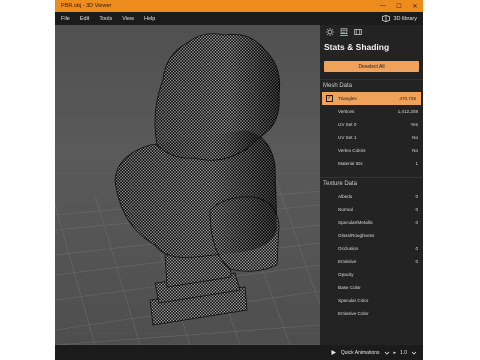  What do you see at coordinates (358, 32) in the screenshot?
I see `animation-icon` at bounding box center [358, 32].